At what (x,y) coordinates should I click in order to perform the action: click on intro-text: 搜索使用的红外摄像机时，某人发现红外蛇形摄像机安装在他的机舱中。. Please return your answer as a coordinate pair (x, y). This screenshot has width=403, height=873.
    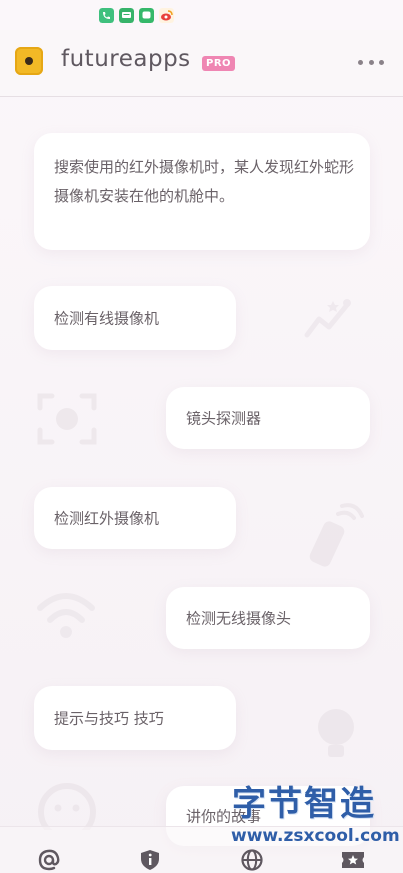
    Looking at the image, I should click on (204, 181).